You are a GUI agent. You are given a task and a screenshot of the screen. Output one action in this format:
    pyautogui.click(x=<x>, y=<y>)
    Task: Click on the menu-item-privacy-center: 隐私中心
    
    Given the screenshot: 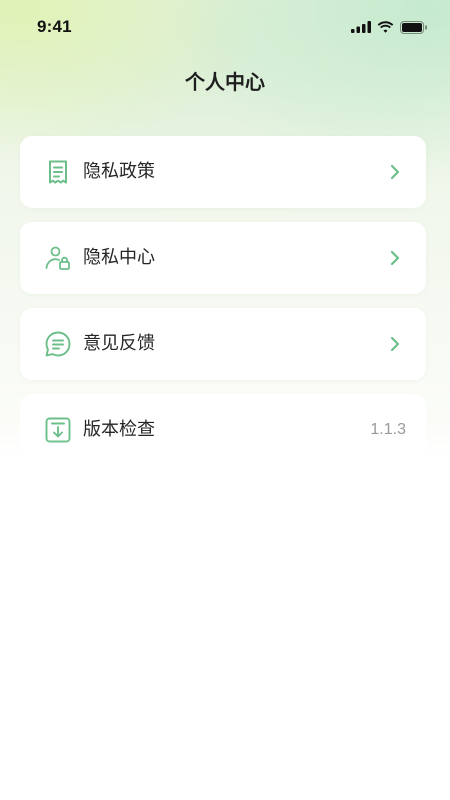 What is the action you would take?
    pyautogui.click(x=223, y=258)
    